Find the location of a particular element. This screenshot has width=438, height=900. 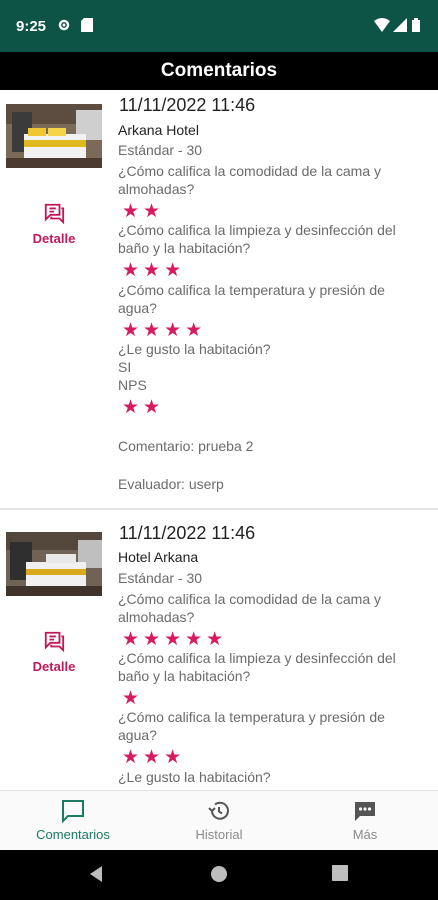

comment-text: Comentario: prueba 2 is located at coordinates (186, 446).